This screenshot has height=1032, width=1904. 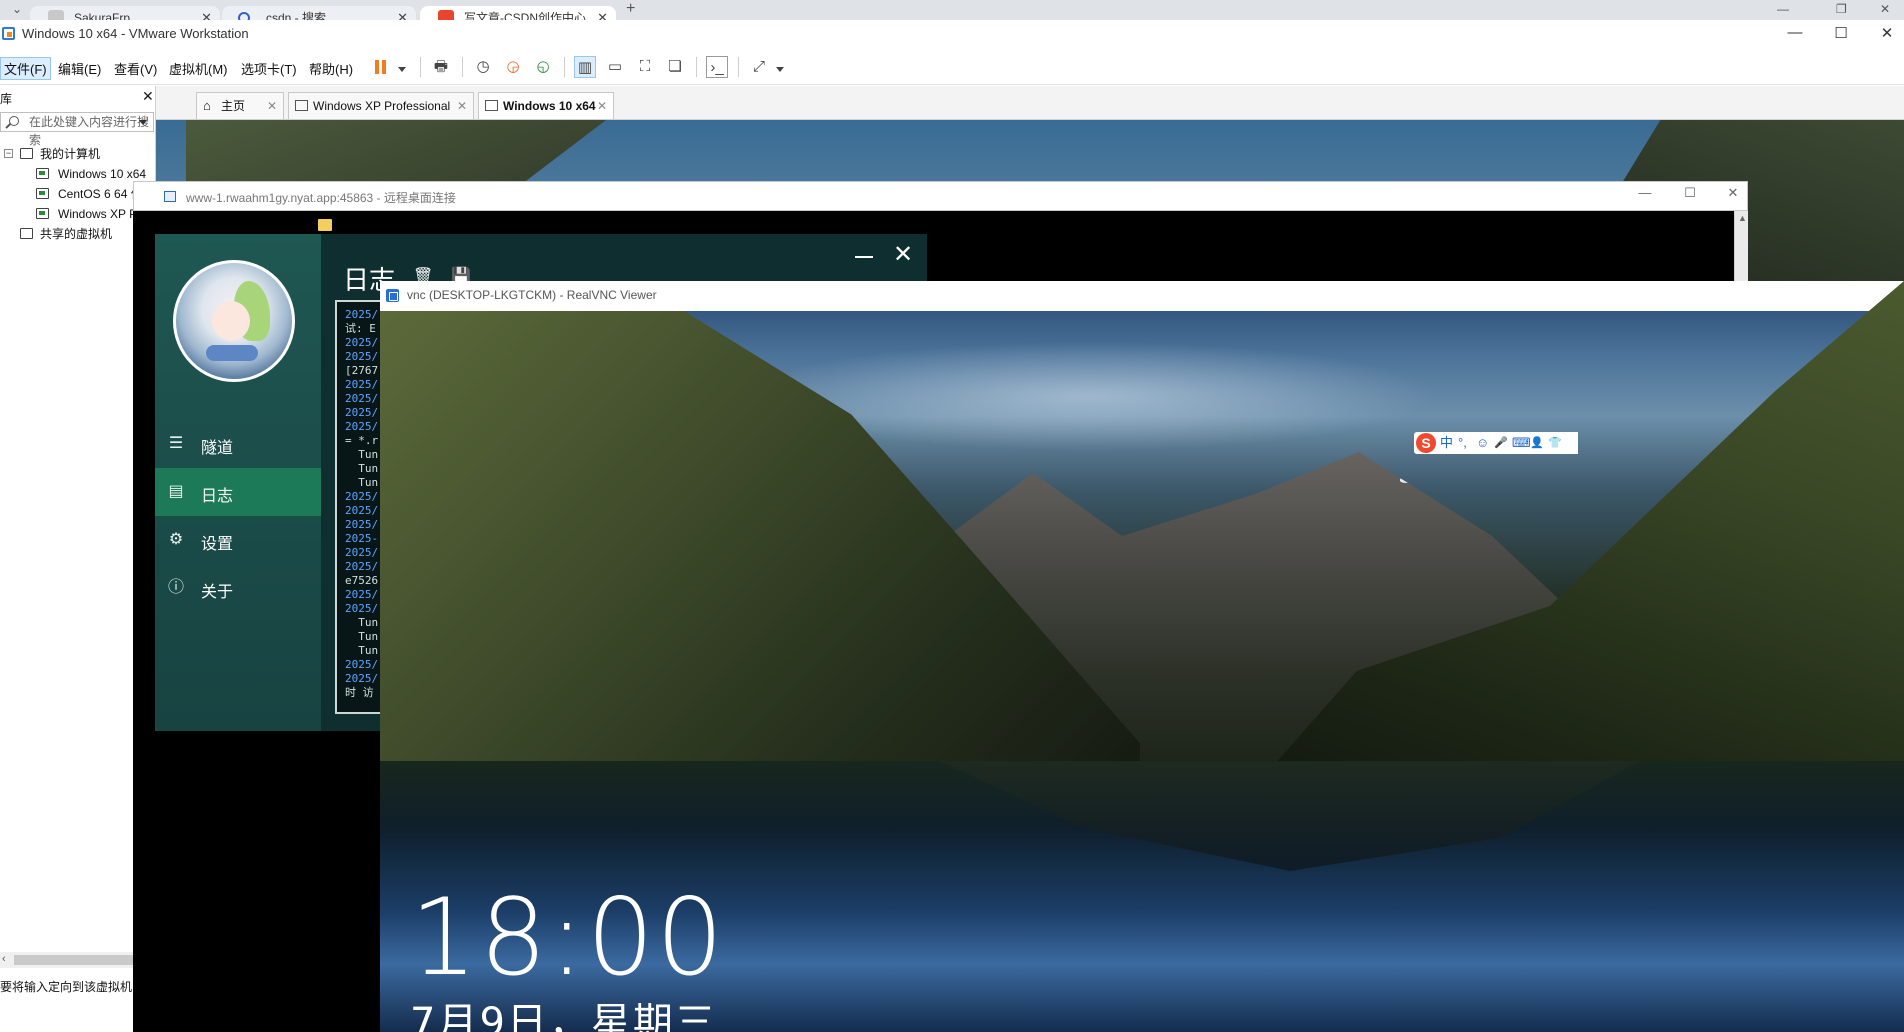 What do you see at coordinates (1501, 443) in the screenshot?
I see `ime-voice-icon: 🎤` at bounding box center [1501, 443].